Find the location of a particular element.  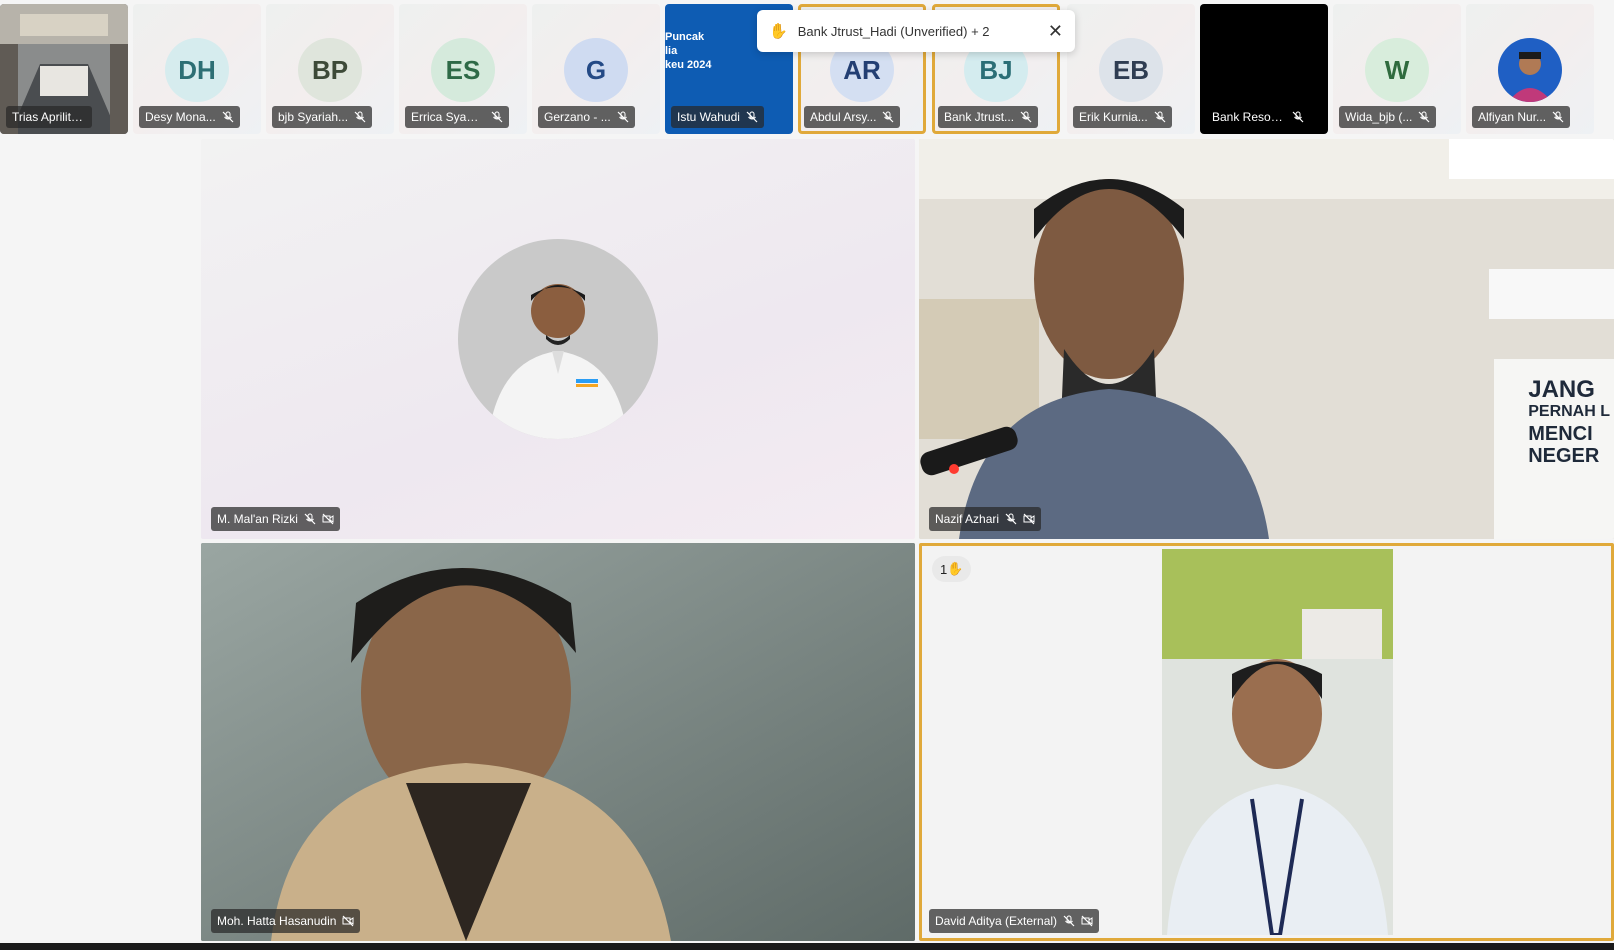

slide-text: lia is located at coordinates (671, 51).